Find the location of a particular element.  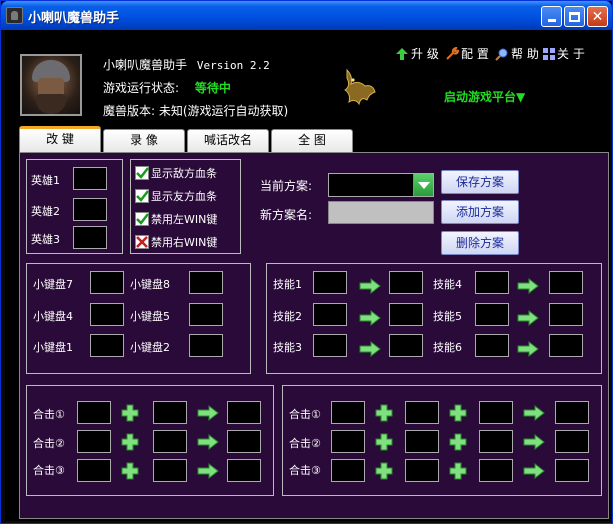

plus-icon is located at coordinates (458, 471).